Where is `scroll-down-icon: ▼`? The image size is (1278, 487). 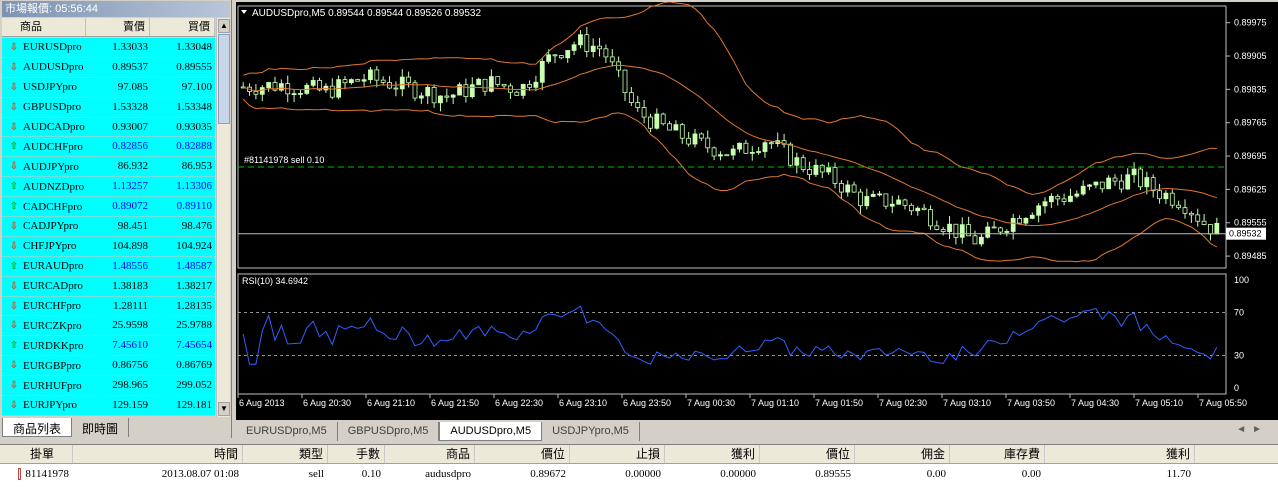 scroll-down-icon: ▼ is located at coordinates (224, 409).